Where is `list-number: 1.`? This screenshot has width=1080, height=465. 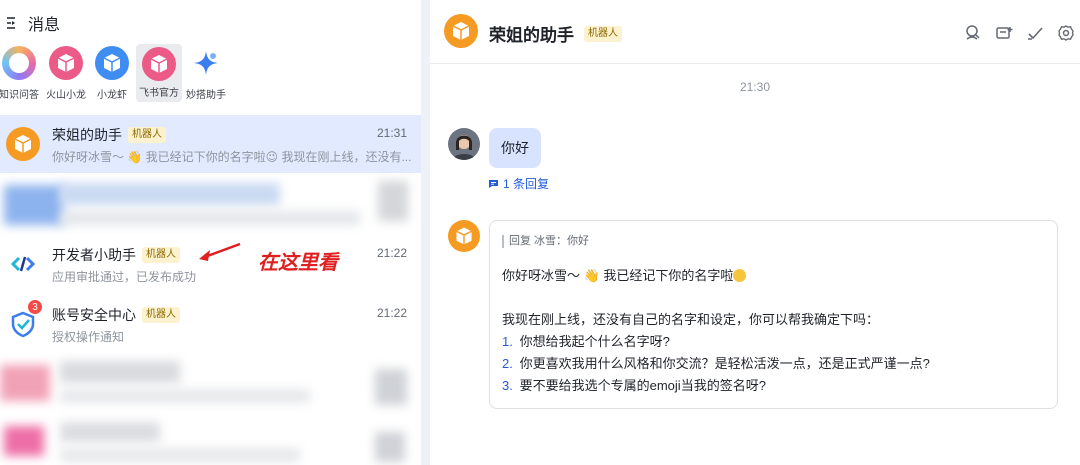 list-number: 1. is located at coordinates (507, 341).